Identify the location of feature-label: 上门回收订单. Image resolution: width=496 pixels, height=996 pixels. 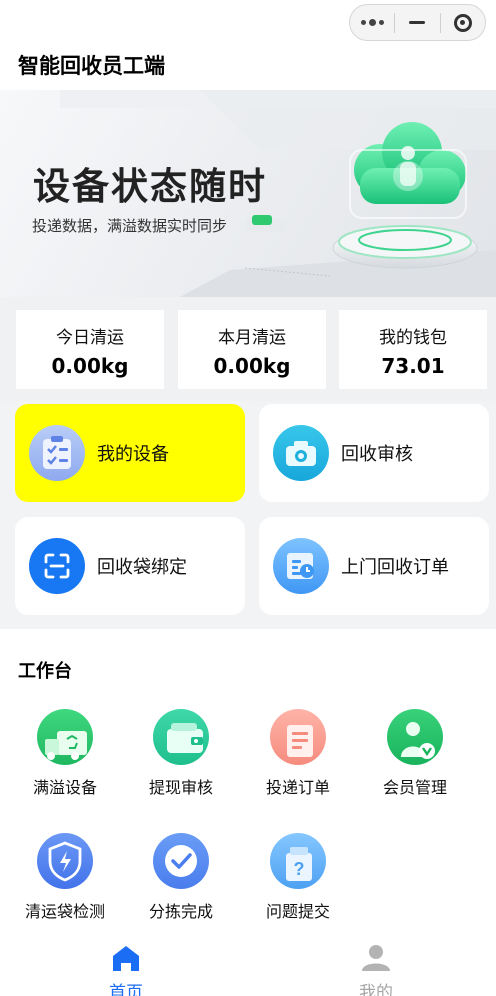
(395, 567).